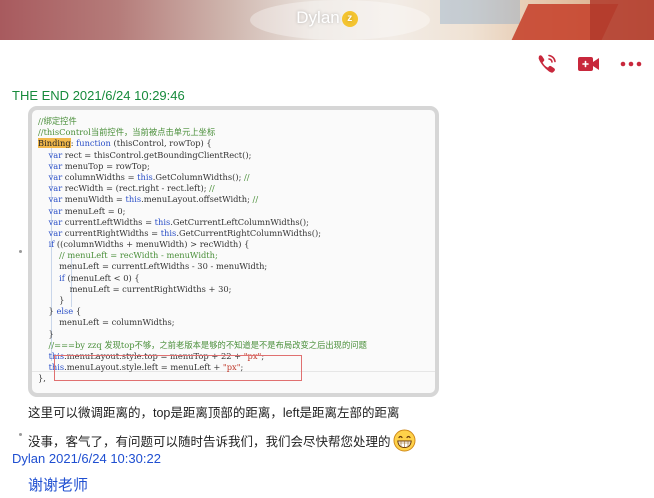  I want to click on chat-message: 没事，客气了，有问题可以随时告诉我们，我们会尽快帮您处理的, so click(222, 440).